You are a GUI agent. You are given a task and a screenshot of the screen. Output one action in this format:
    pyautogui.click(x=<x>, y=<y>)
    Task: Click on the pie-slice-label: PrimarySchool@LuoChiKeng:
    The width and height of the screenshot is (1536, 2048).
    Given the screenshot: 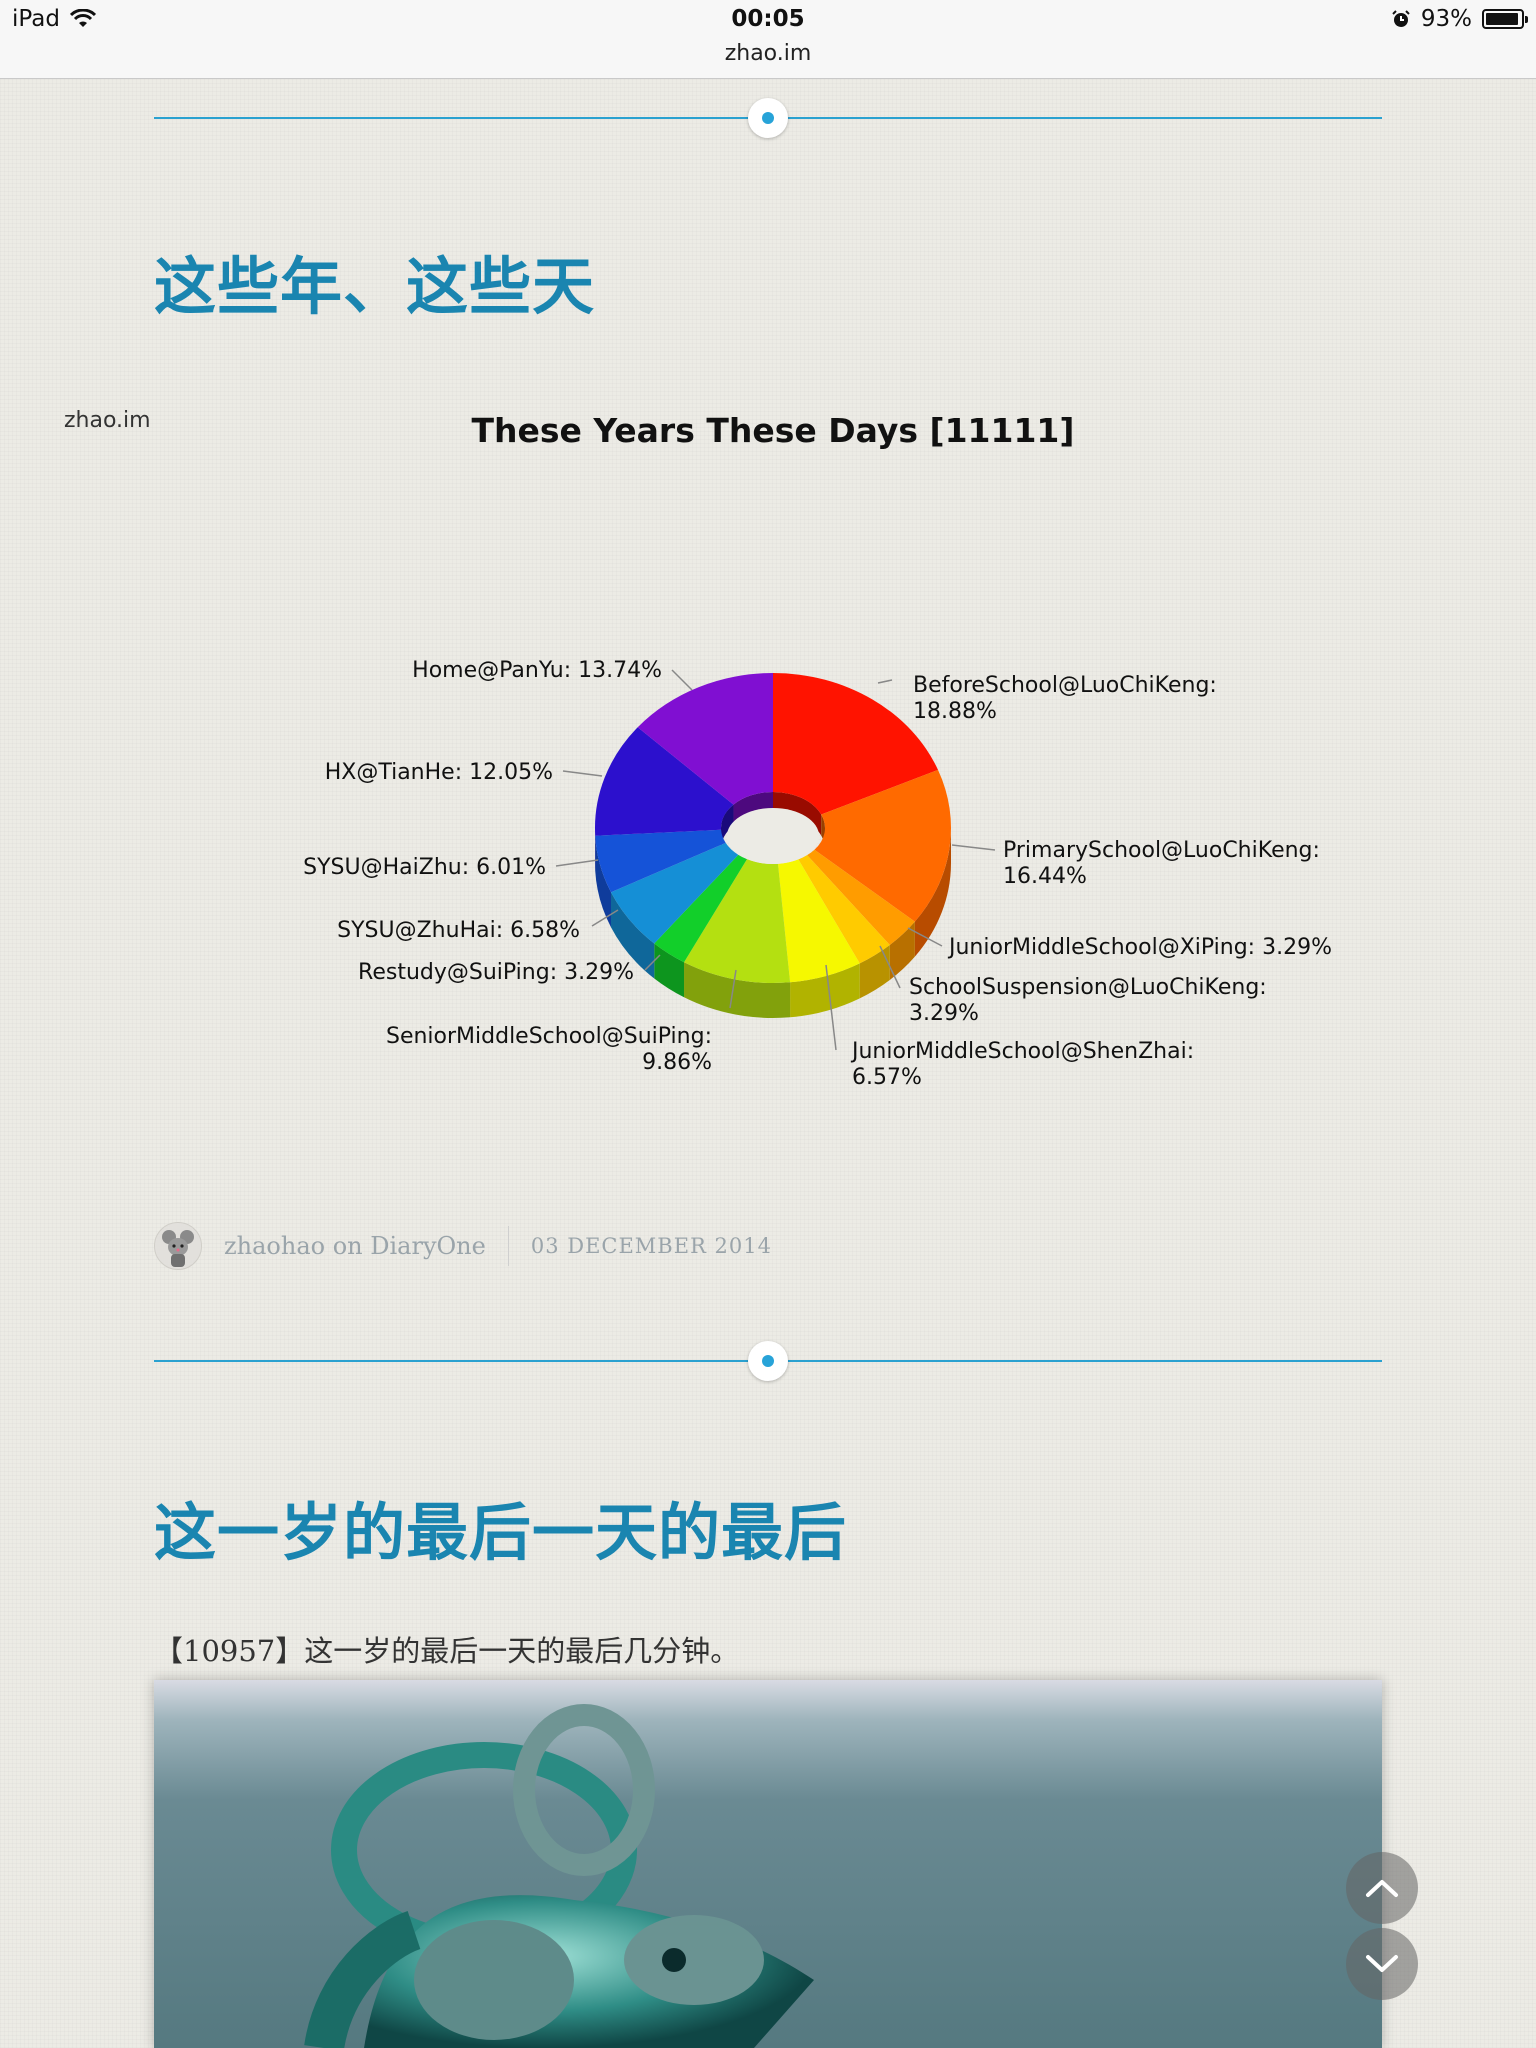 What is the action you would take?
    pyautogui.click(x=1161, y=850)
    